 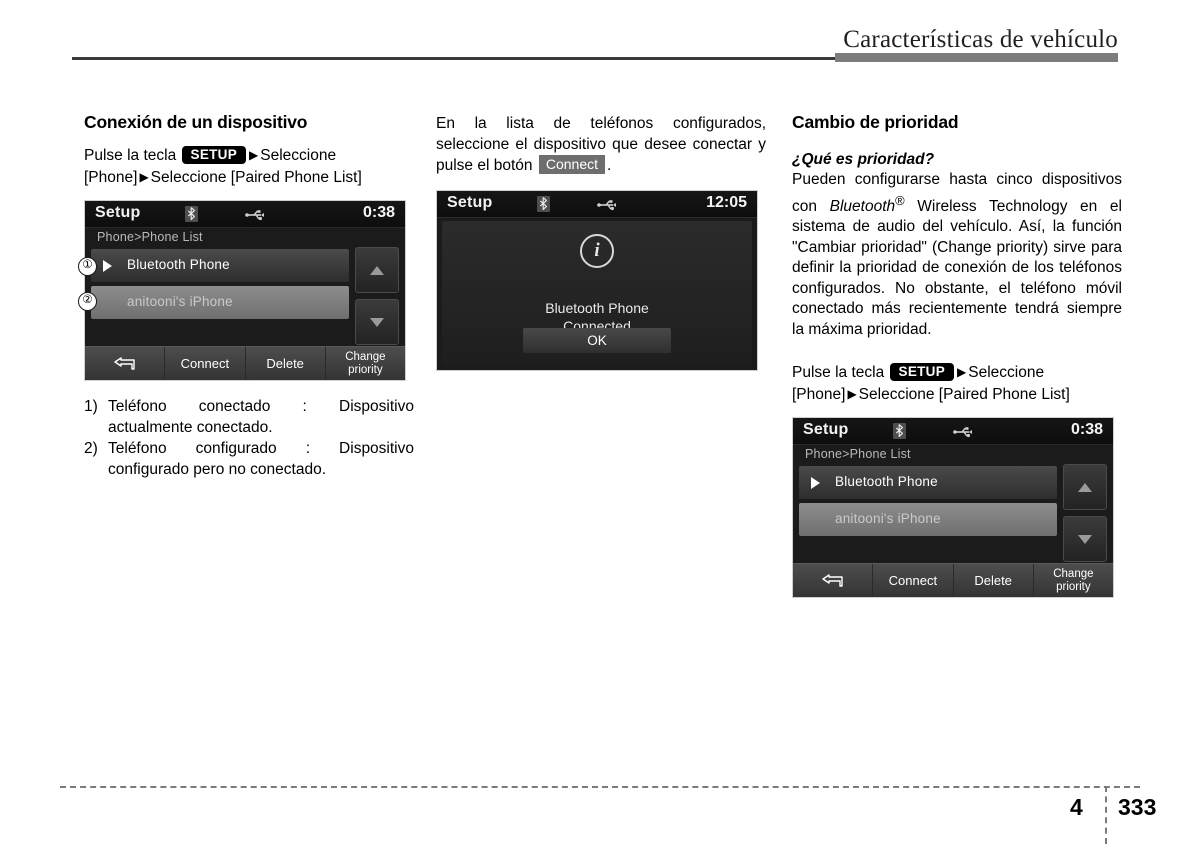 I want to click on right-instruction-phone: [Phone], so click(x=819, y=394).